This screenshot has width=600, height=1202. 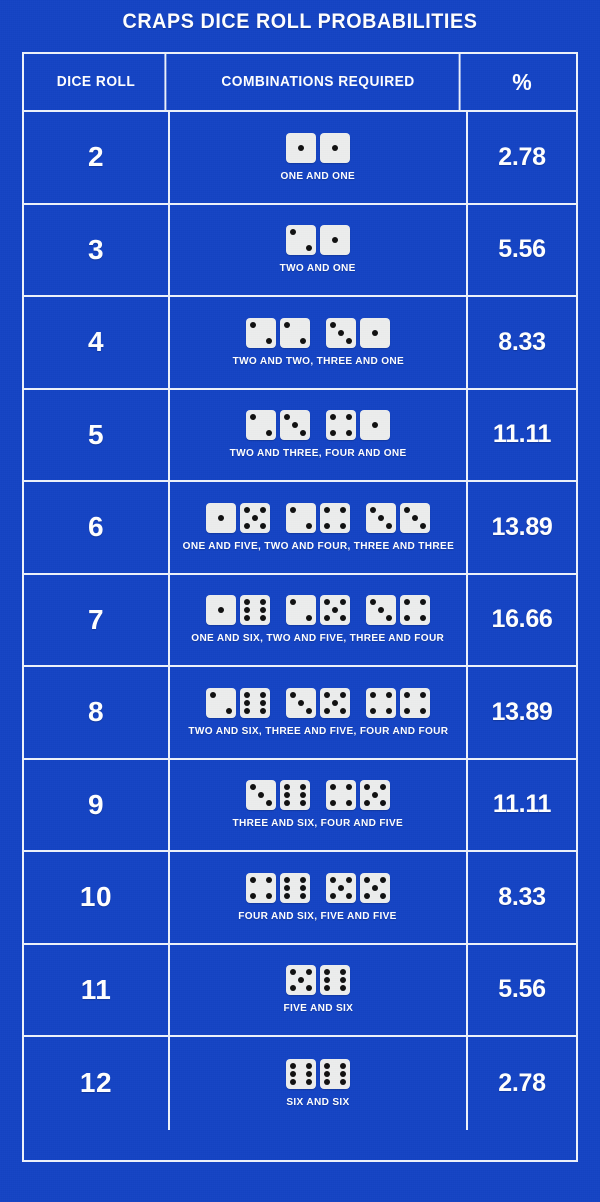 I want to click on percent-value: 2.78, so click(x=522, y=1082).